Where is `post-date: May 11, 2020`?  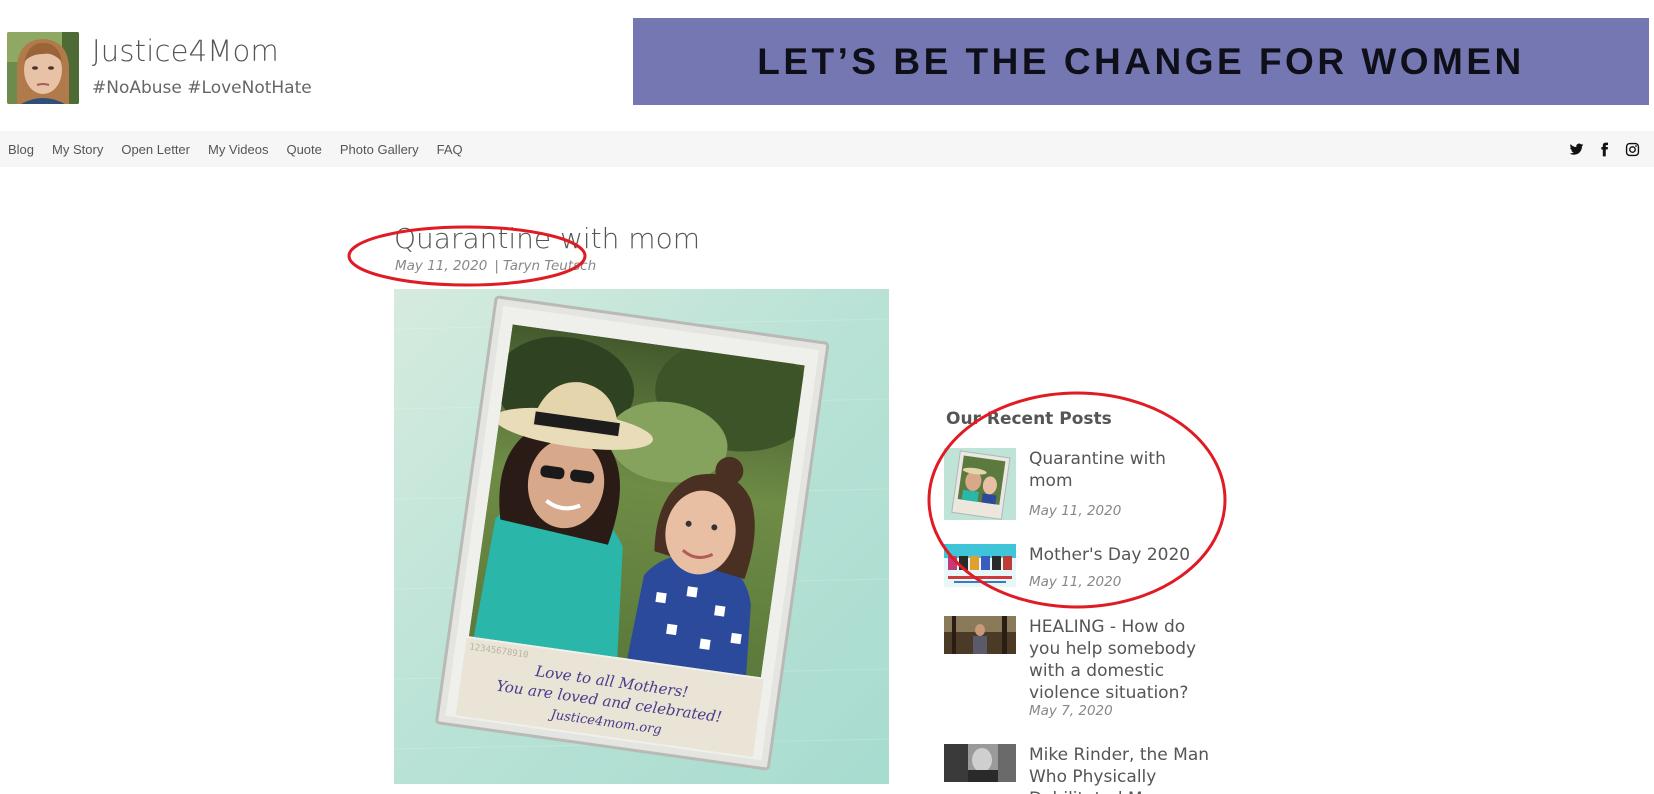
post-date: May 11, 2020 is located at coordinates (441, 266).